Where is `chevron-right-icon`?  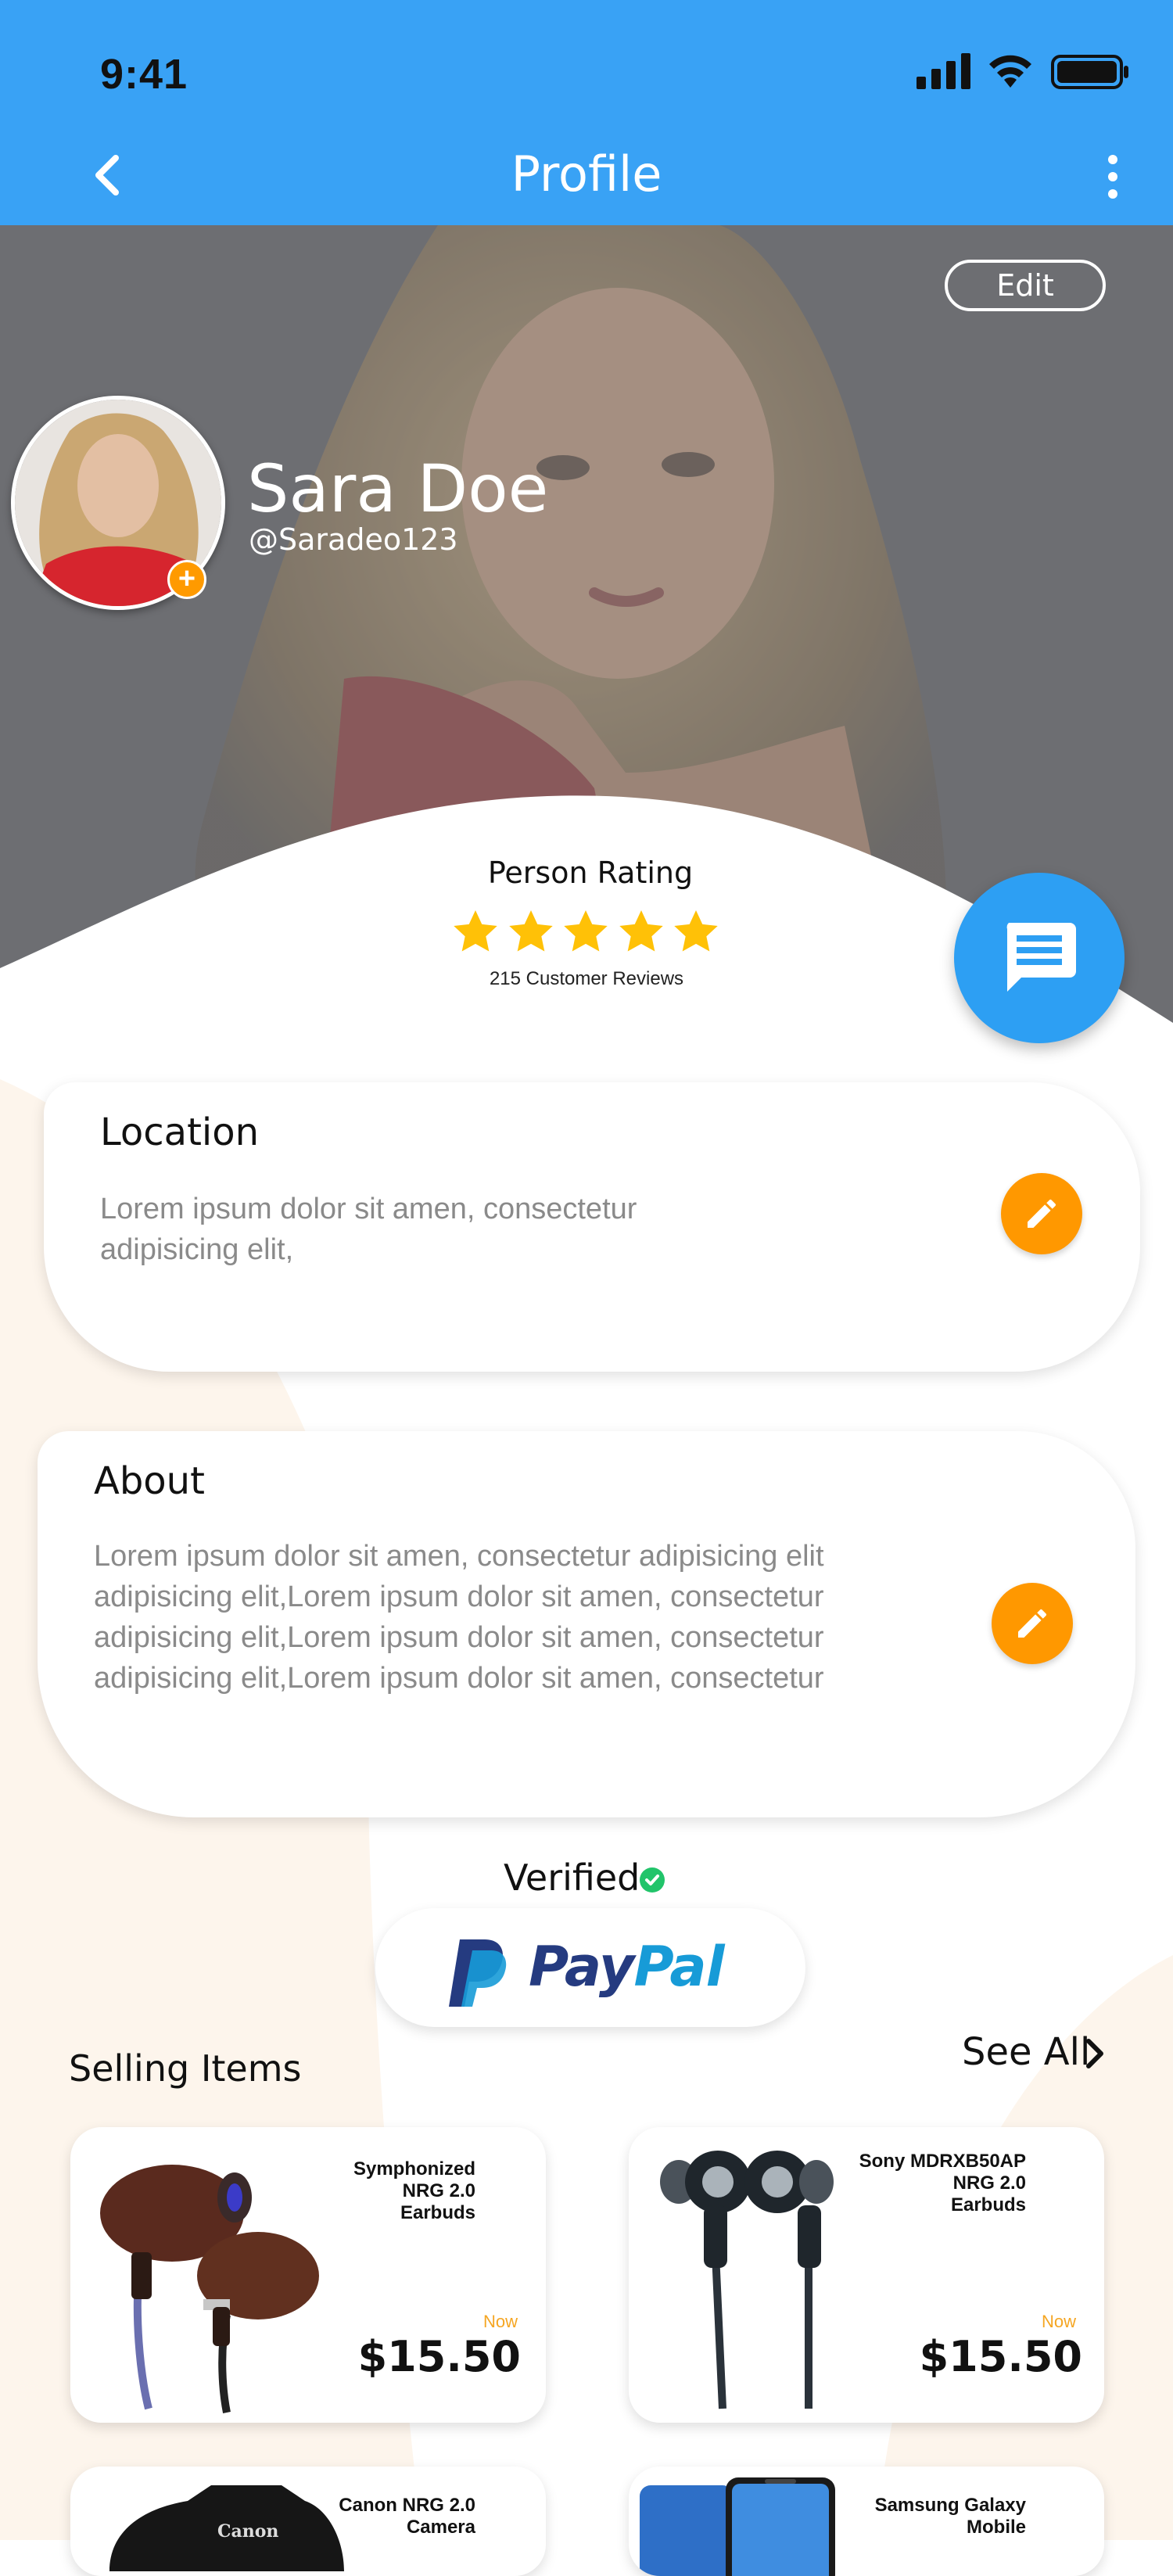
chevron-right-icon is located at coordinates (1095, 2053).